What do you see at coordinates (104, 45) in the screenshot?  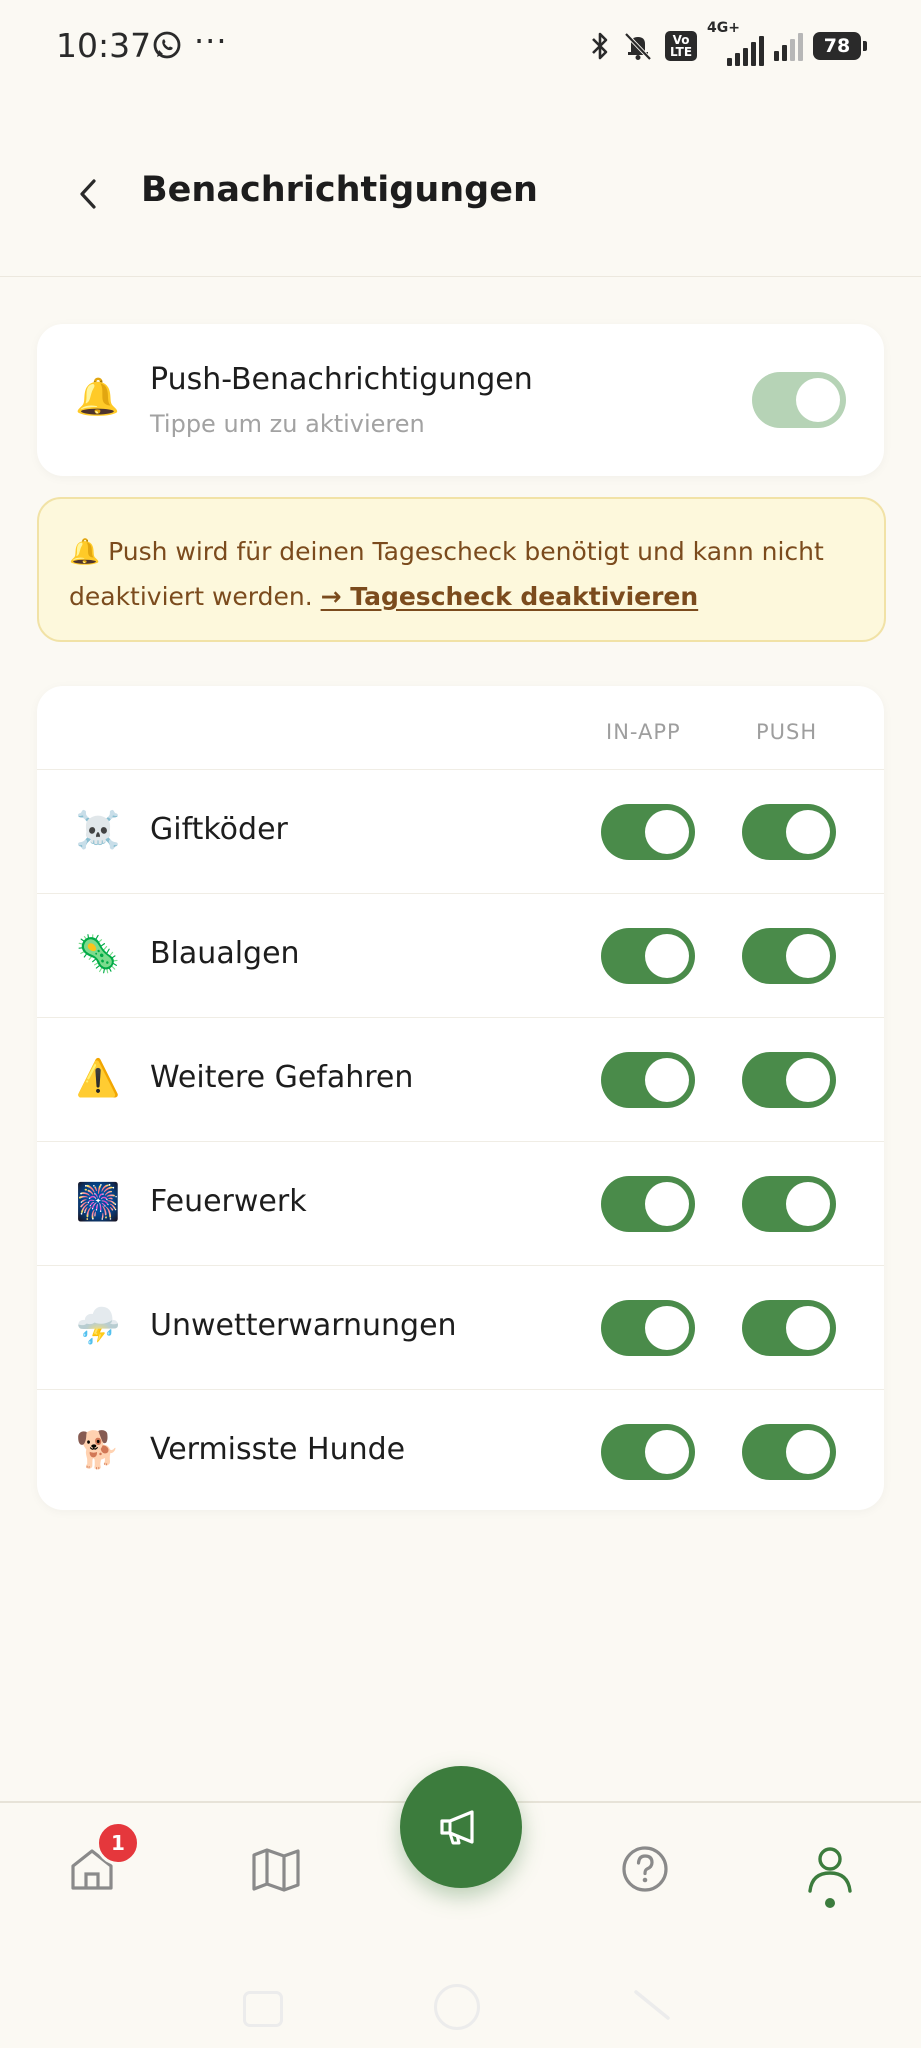 I see `status-time: 10:37` at bounding box center [104, 45].